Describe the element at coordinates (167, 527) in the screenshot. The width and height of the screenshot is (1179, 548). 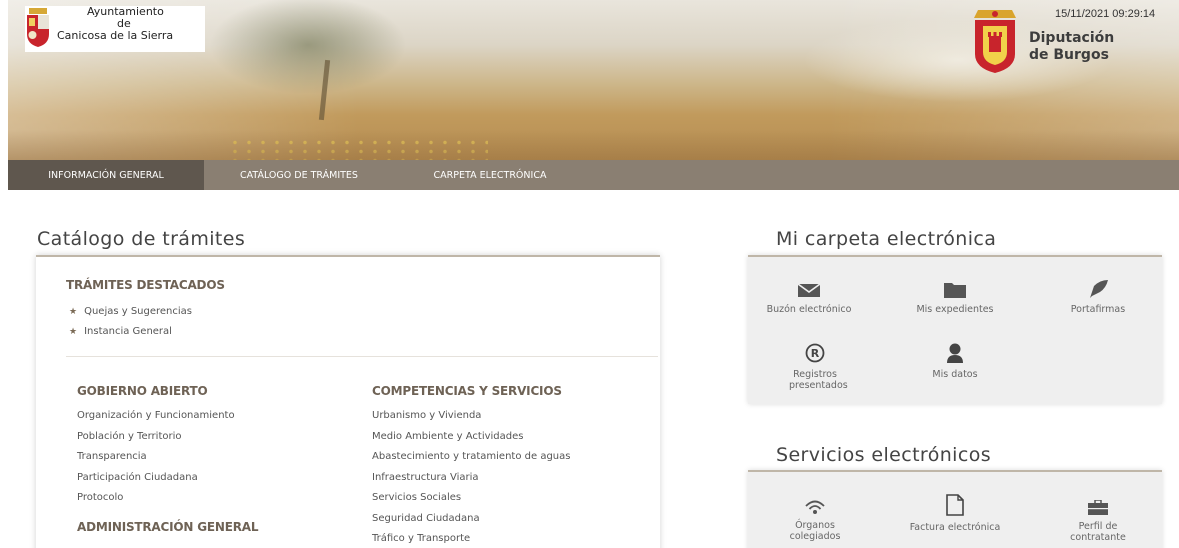
I see `administracion-heading: ADMINISTRACIÓN GENERAL` at that location.